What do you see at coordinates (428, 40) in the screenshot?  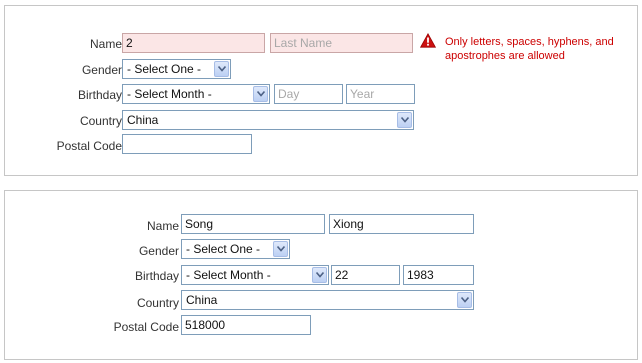 I see `warning-triangle-icon` at bounding box center [428, 40].